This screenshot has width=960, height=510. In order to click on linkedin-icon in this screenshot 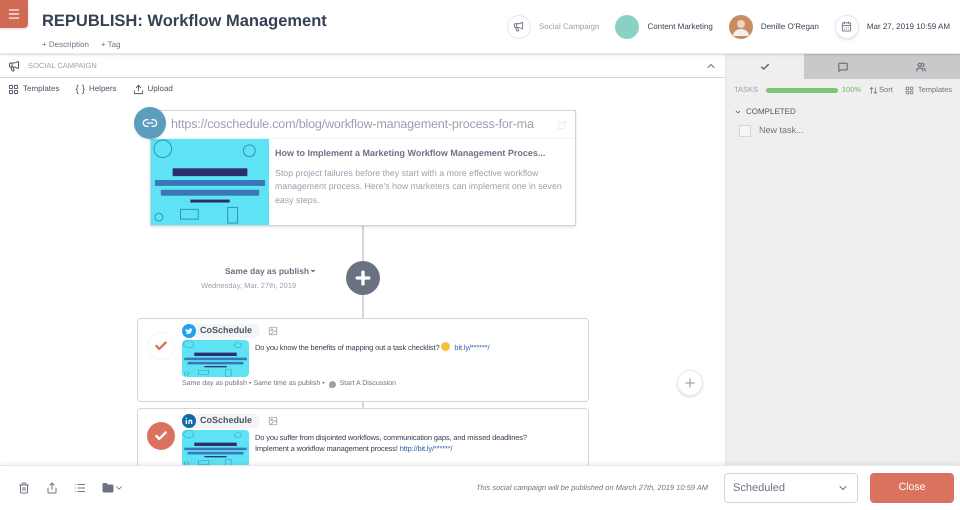, I will do `click(189, 421)`.